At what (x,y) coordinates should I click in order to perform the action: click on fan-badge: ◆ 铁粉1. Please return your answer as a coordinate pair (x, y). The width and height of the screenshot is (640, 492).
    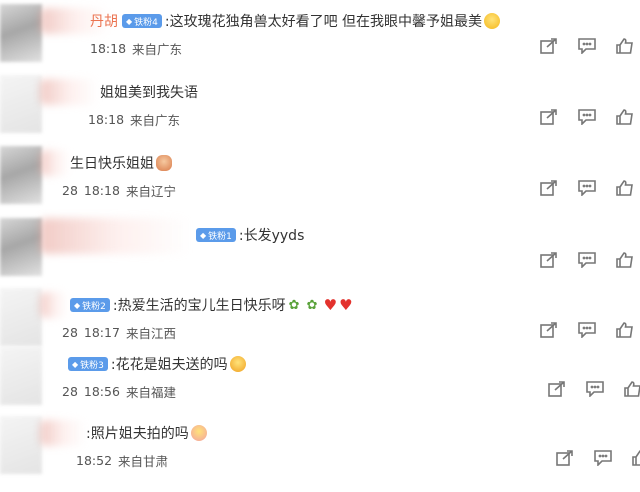
    Looking at the image, I should click on (216, 235).